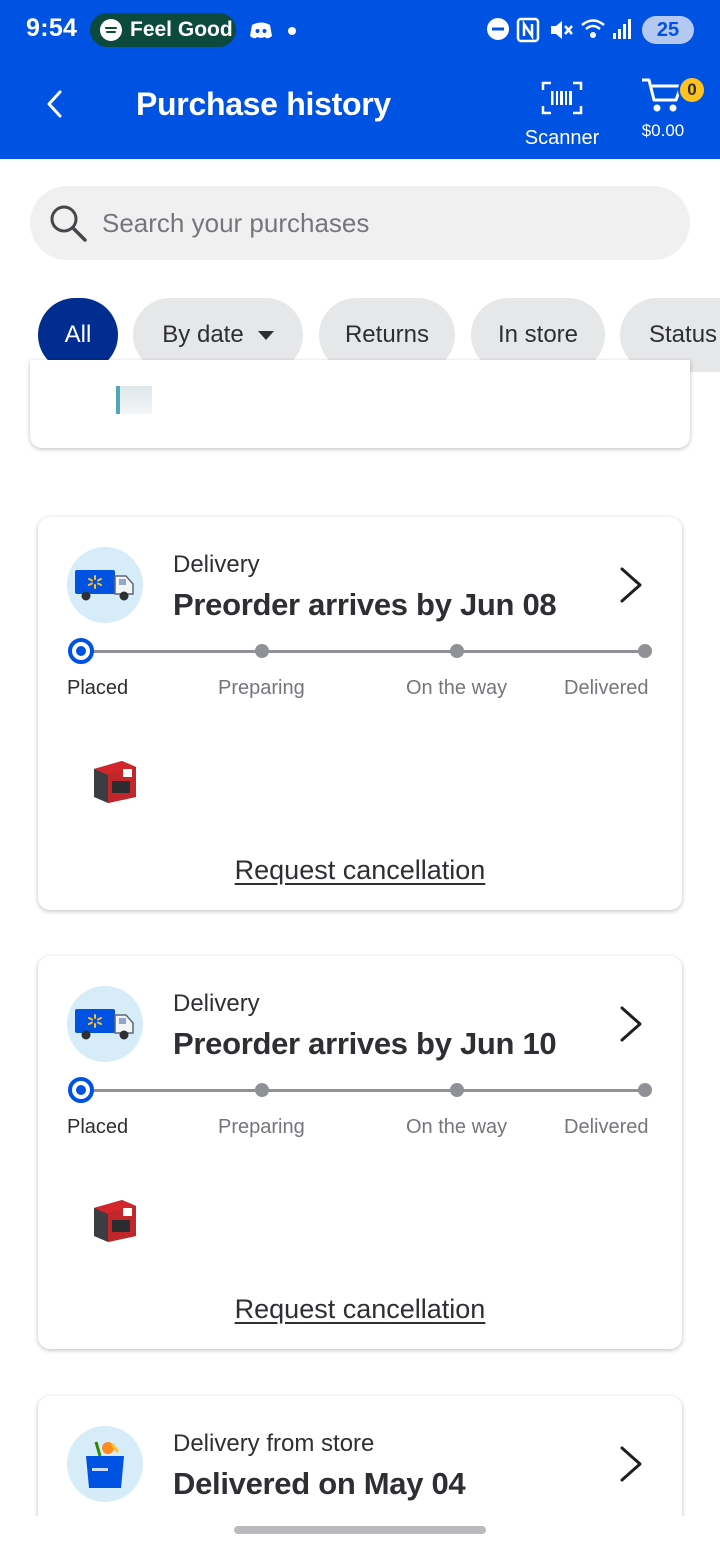 This screenshot has width=720, height=1544. I want to click on filter-chip-label: In store, so click(538, 334).